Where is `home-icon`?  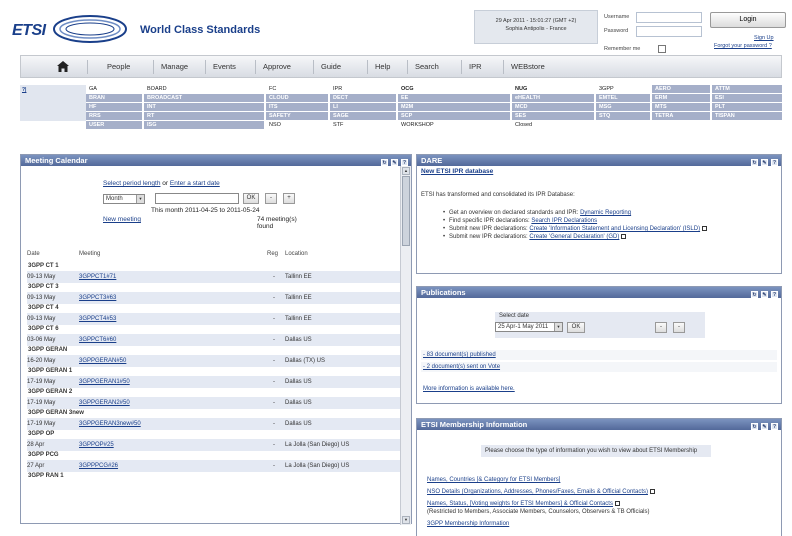
home-icon is located at coordinates (63, 66).